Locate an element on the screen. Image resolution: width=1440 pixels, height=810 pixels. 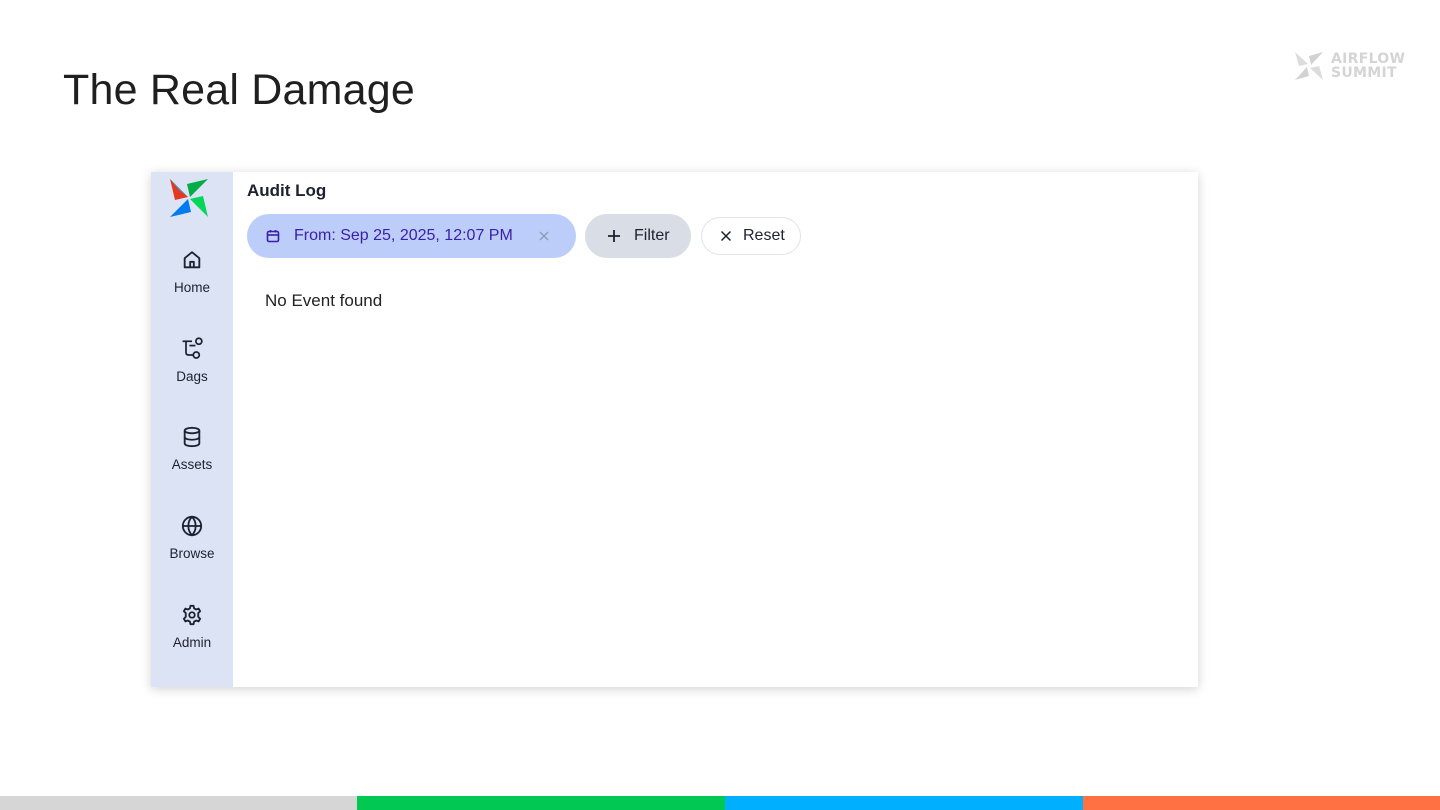
summit-wordmark: AIRFLOW SUMMIT is located at coordinates (1368, 66).